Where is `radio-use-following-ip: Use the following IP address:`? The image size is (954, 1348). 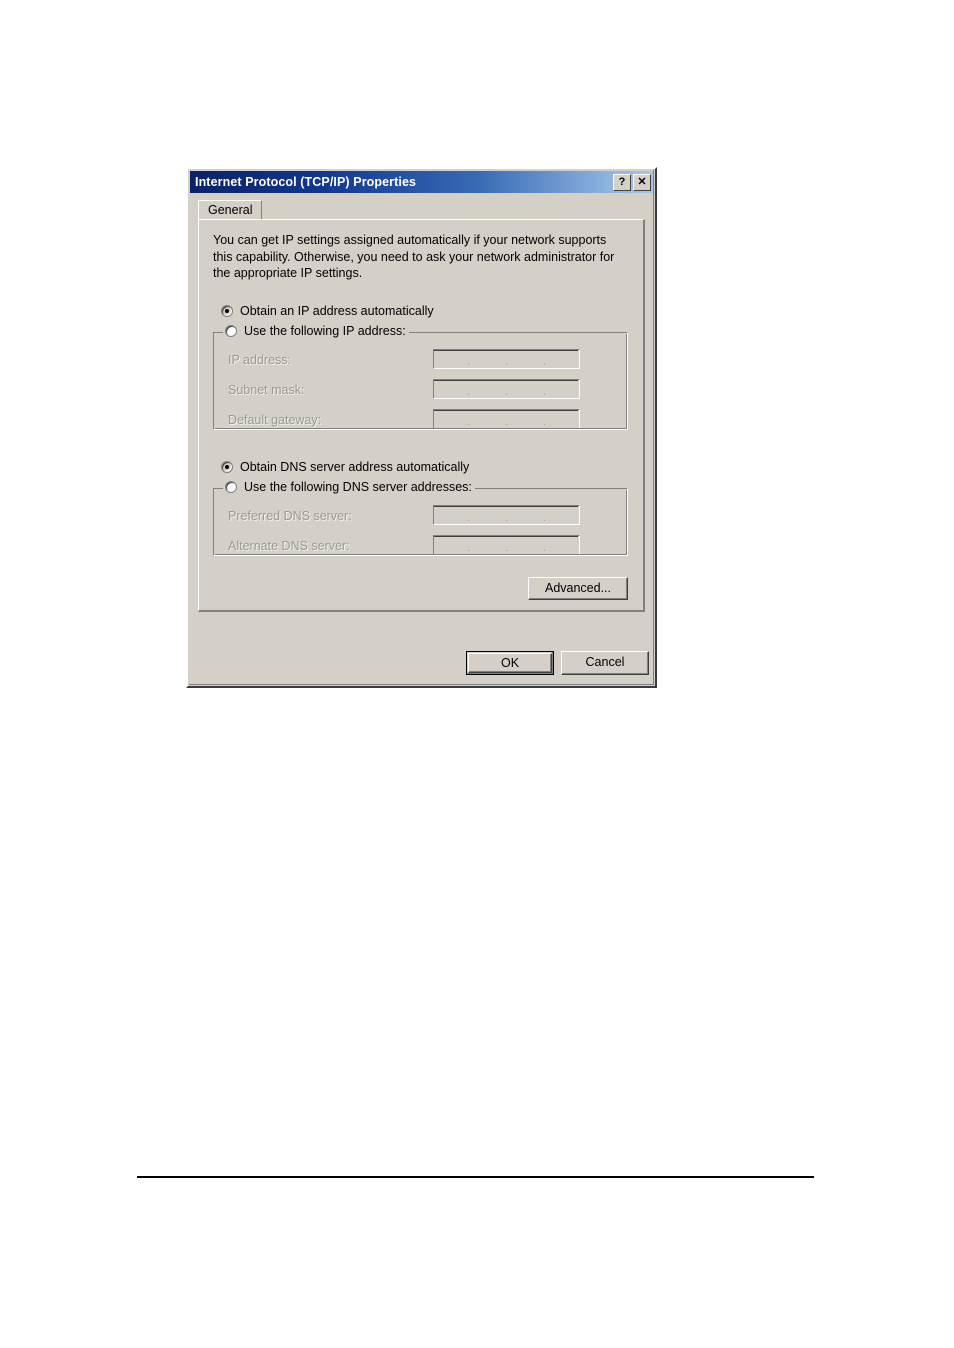
radio-use-following-ip: Use the following IP address: is located at coordinates (316, 331).